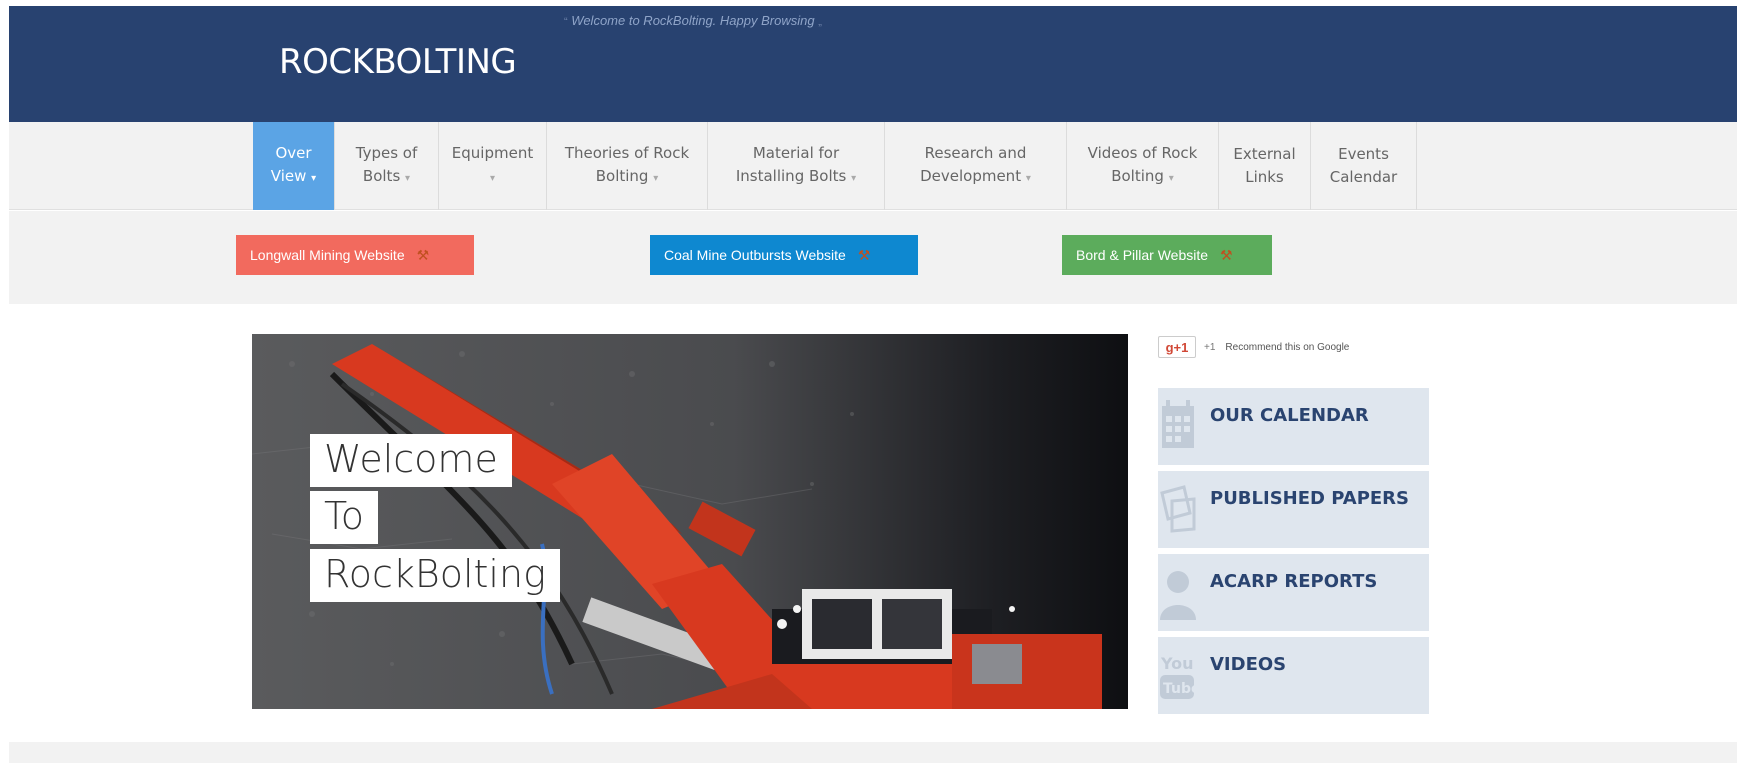 Image resolution: width=1741 pixels, height=763 pixels. Describe the element at coordinates (820, 22) in the screenshot. I see `close-quote-icon: „` at that location.